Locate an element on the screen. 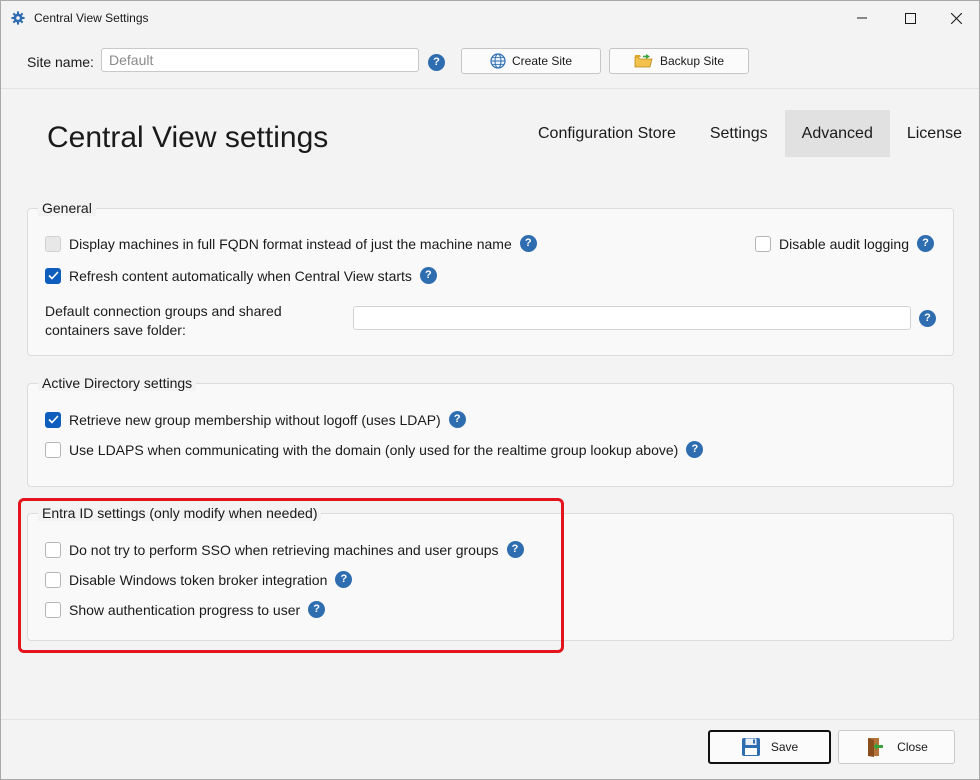 This screenshot has width=980, height=780. site-bar: Site name: ? Create Site Backup Site is located at coordinates (490, 62).